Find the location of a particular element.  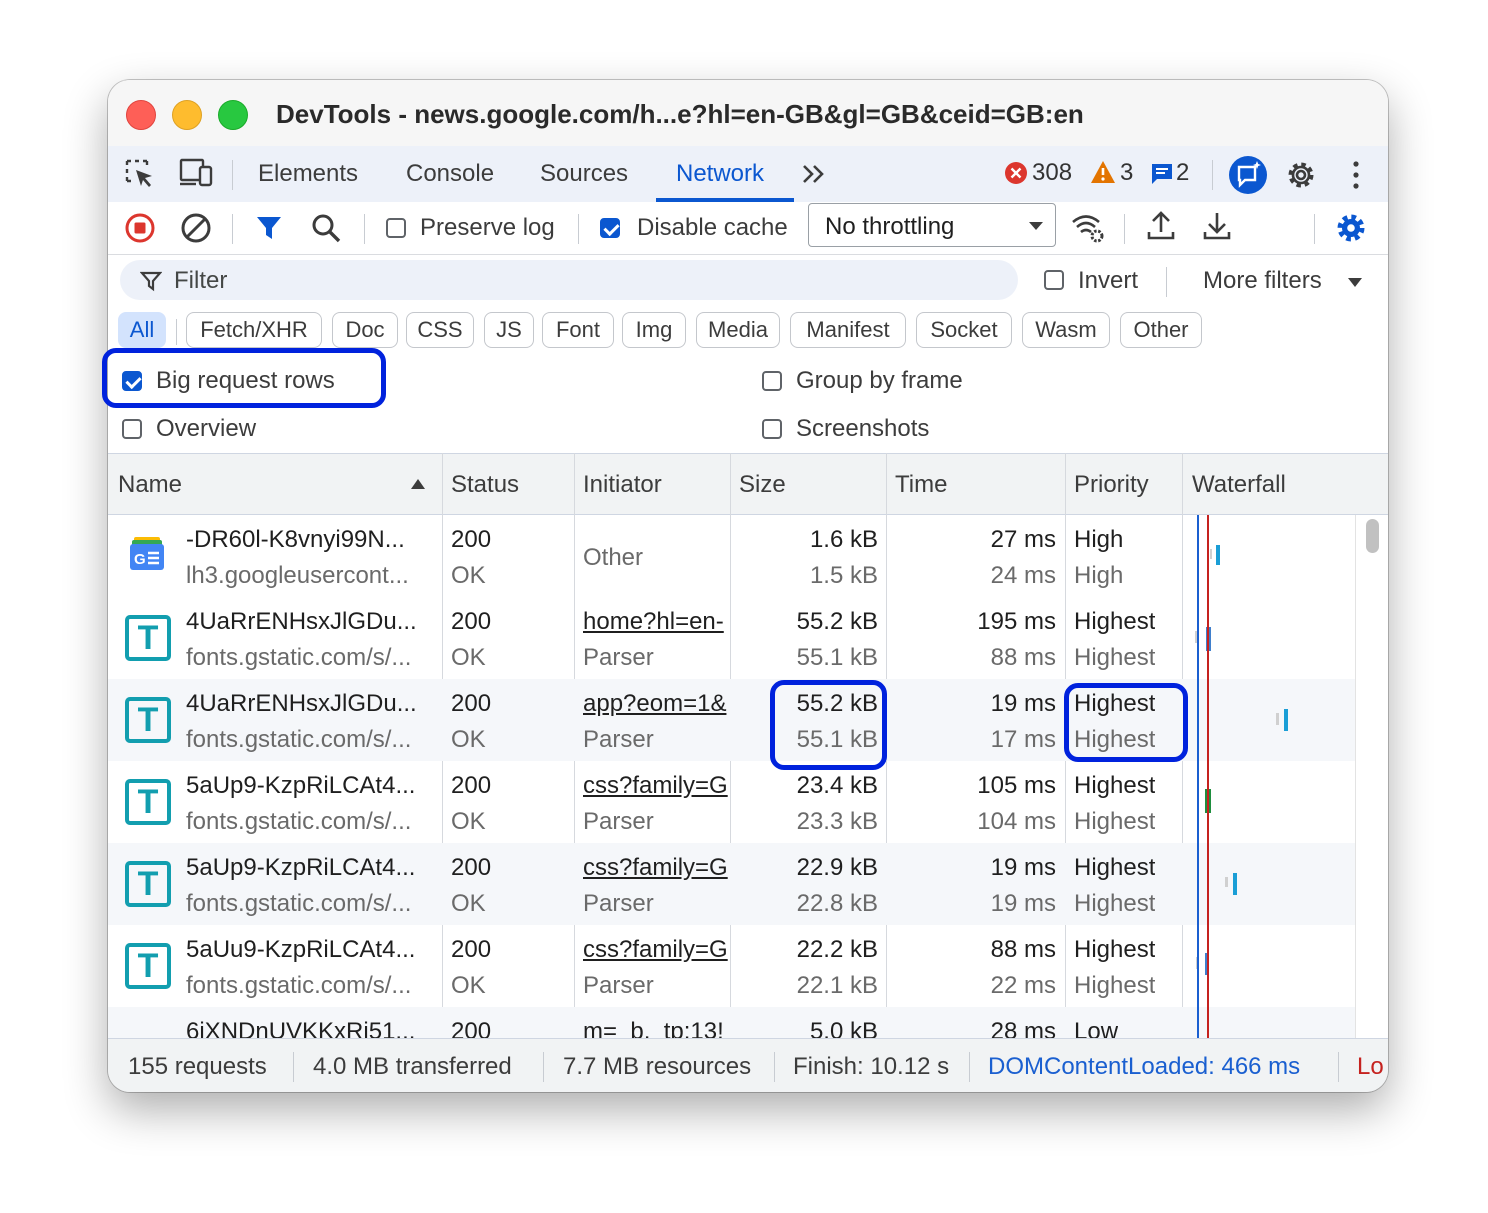

request-status: 200 is located at coordinates (471, 621).